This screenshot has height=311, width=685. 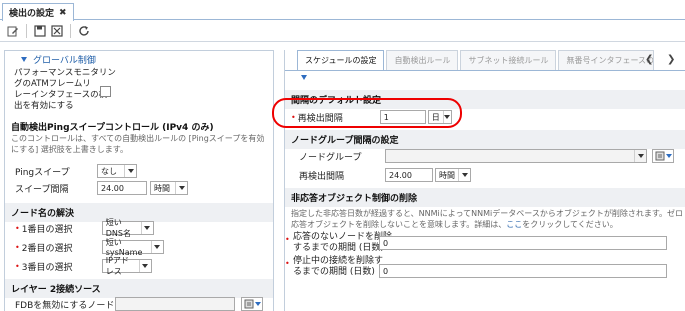 What do you see at coordinates (64, 60) in the screenshot?
I see `global-control-label: グローバル制御` at bounding box center [64, 60].